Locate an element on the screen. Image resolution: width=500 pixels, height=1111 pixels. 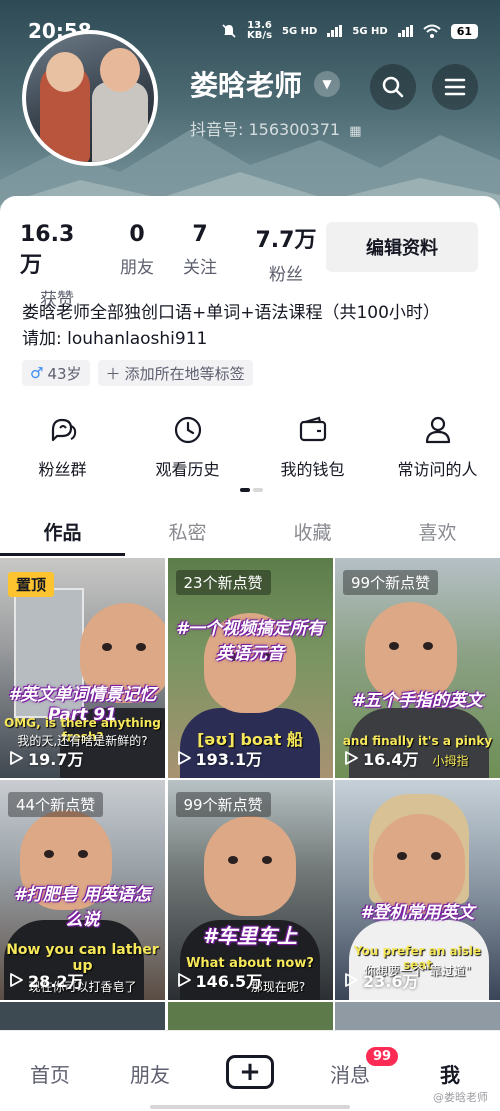
edit-profile-button: 编辑资料 is located at coordinates (402, 247).